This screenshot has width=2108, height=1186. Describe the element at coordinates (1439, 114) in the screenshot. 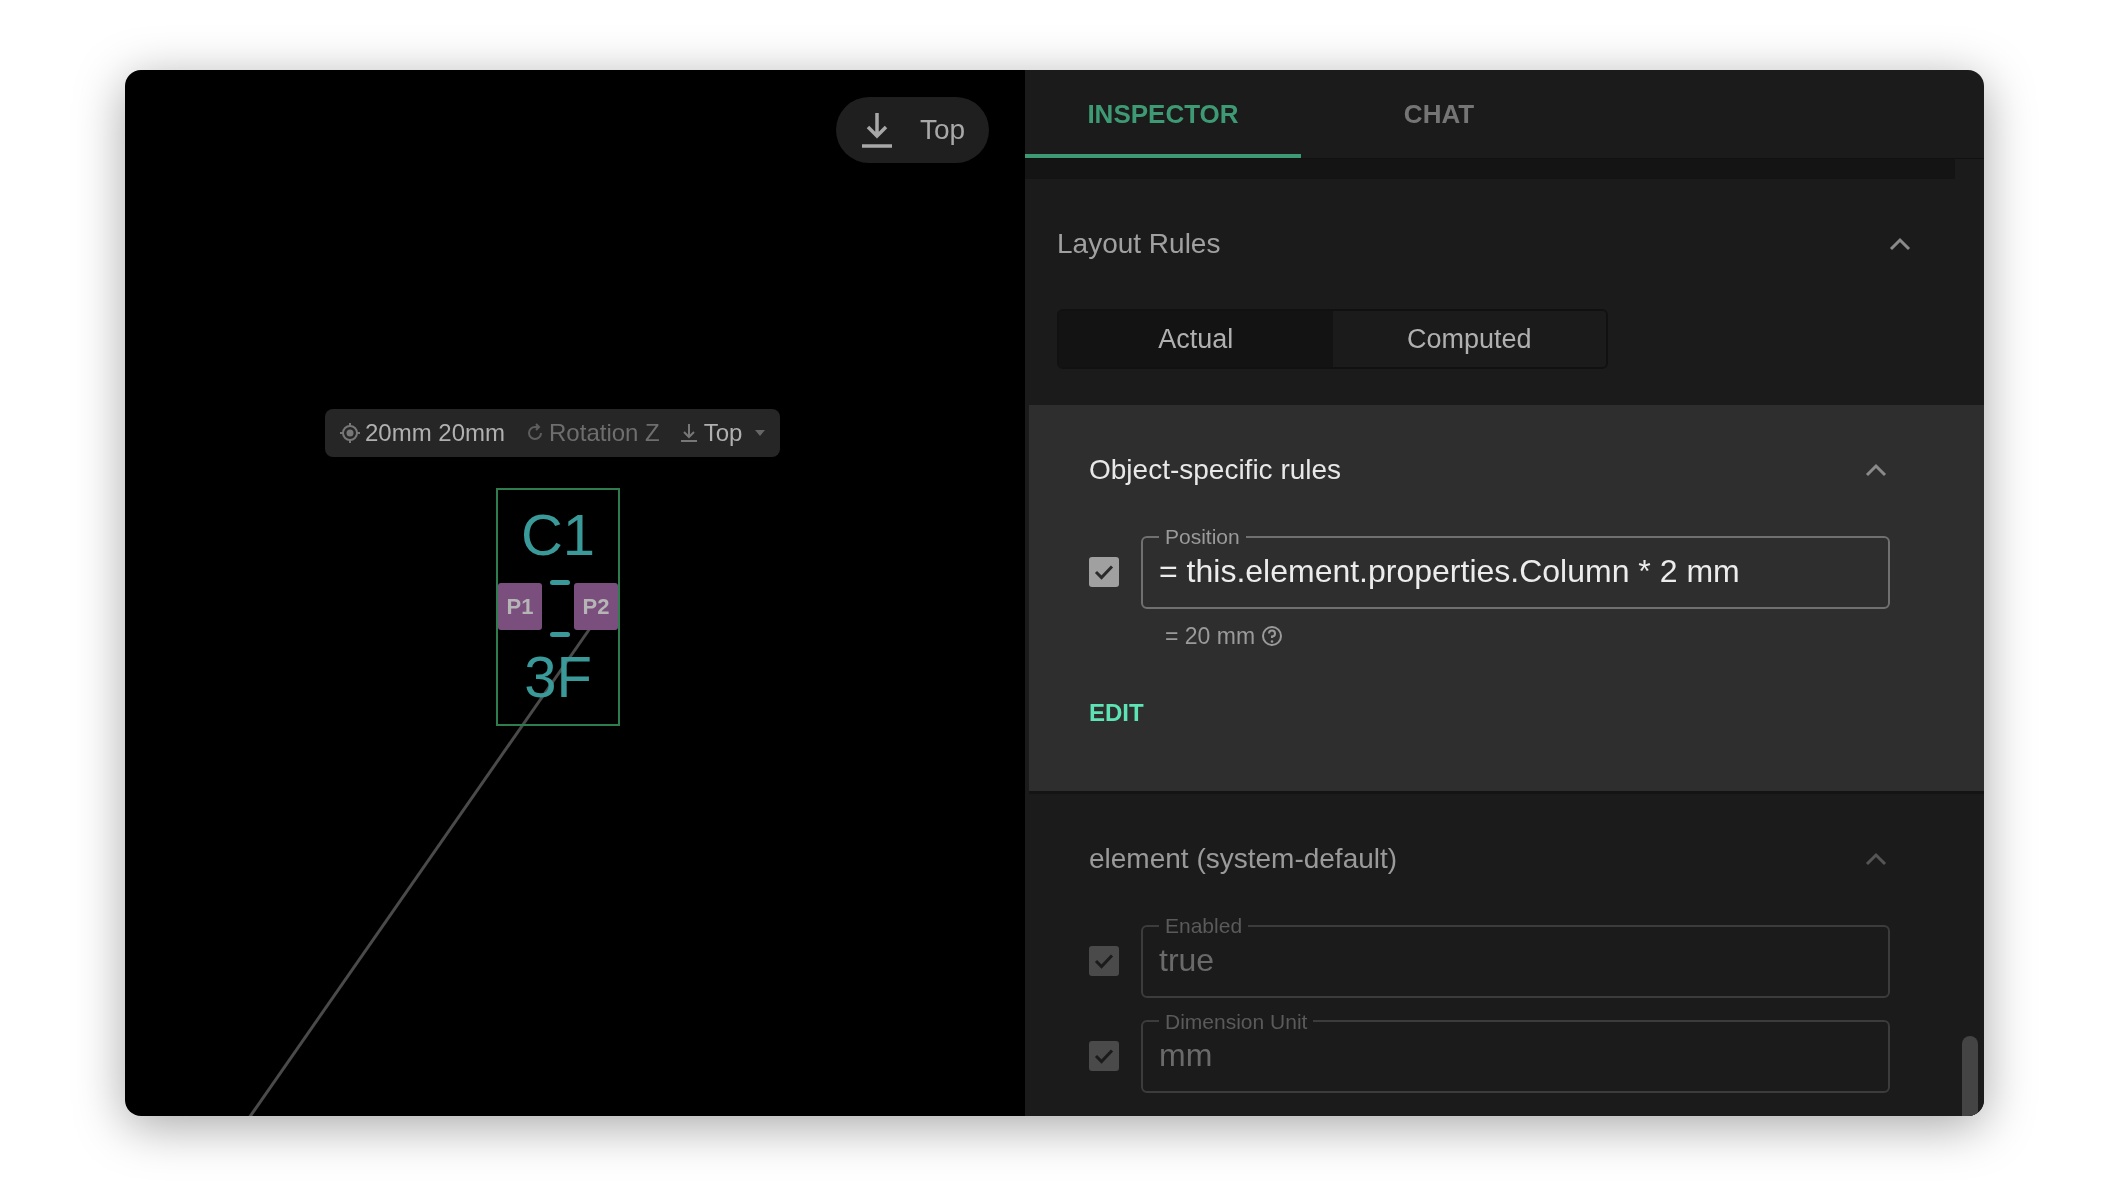

I see `panel-tab: CHAT` at that location.